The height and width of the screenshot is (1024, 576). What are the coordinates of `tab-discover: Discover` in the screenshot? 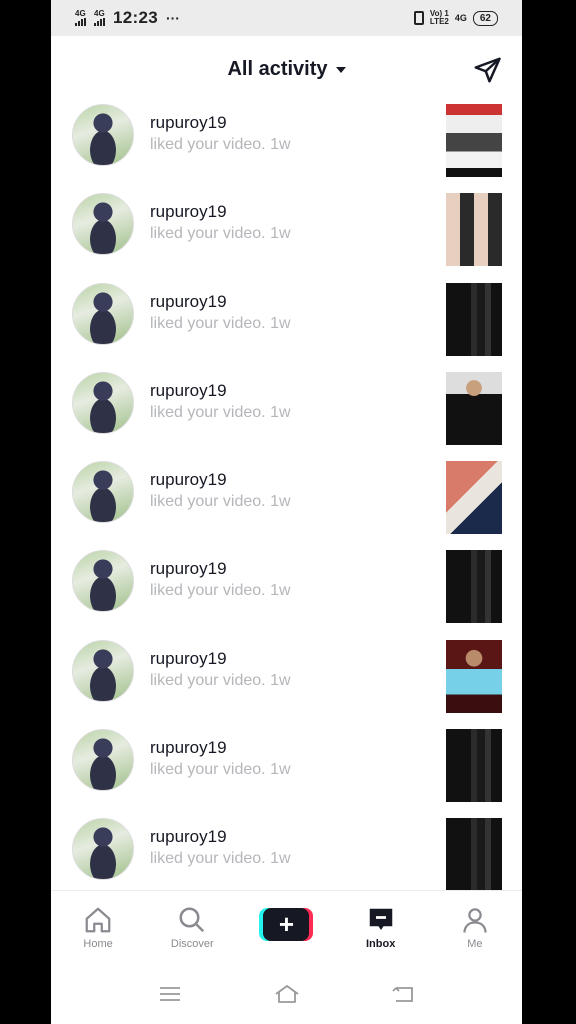 It's located at (192, 927).